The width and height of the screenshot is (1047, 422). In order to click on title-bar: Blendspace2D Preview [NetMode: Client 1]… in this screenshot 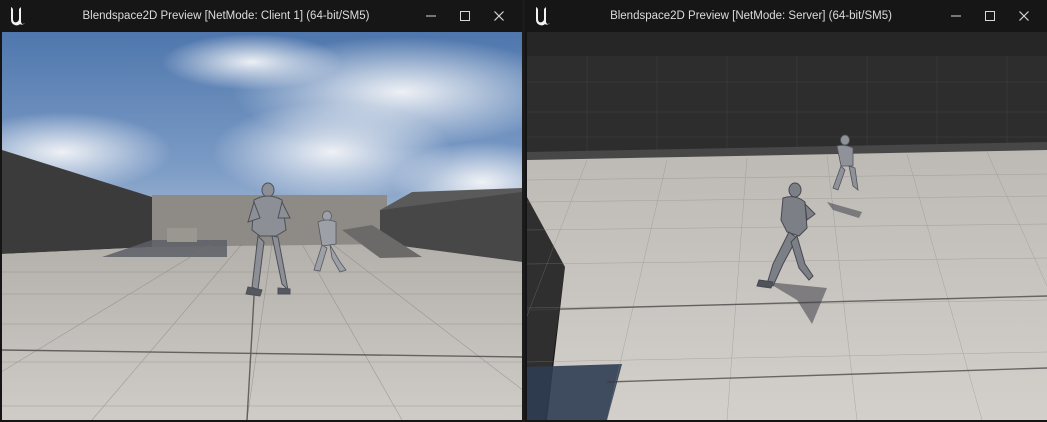, I will do `click(261, 16)`.